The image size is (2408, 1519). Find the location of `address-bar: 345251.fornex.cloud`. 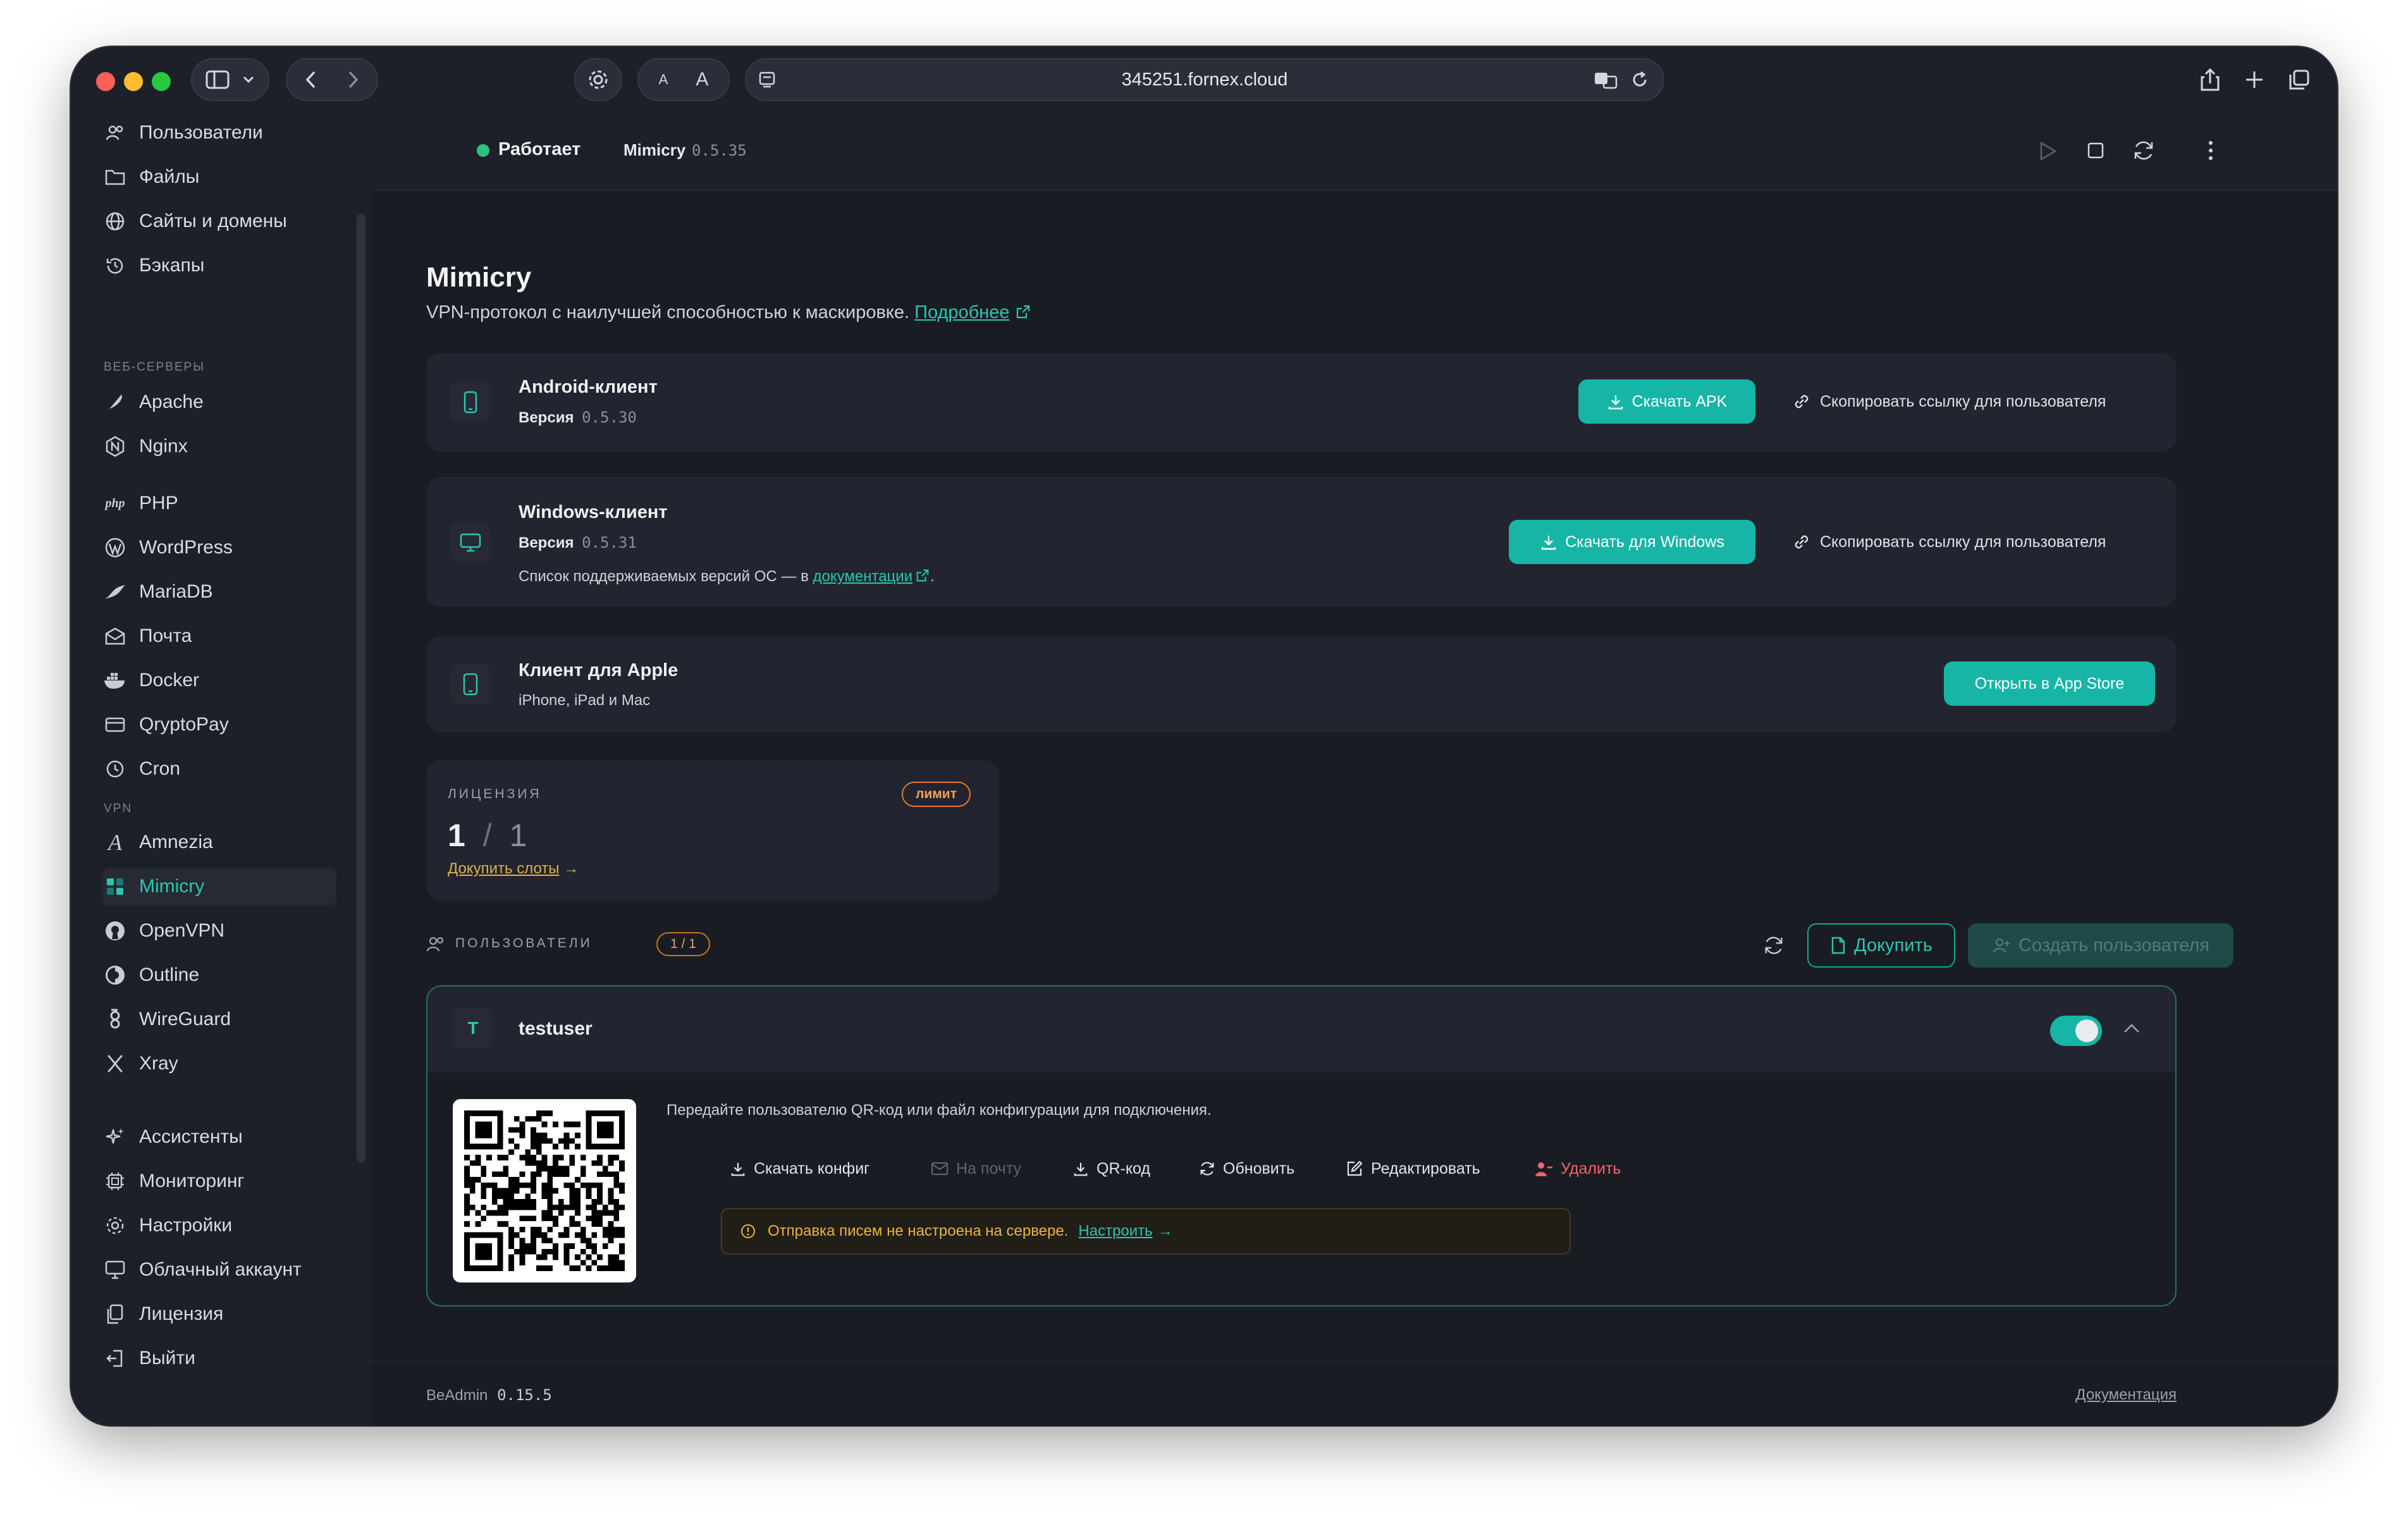

address-bar: 345251.fornex.cloud is located at coordinates (1204, 79).